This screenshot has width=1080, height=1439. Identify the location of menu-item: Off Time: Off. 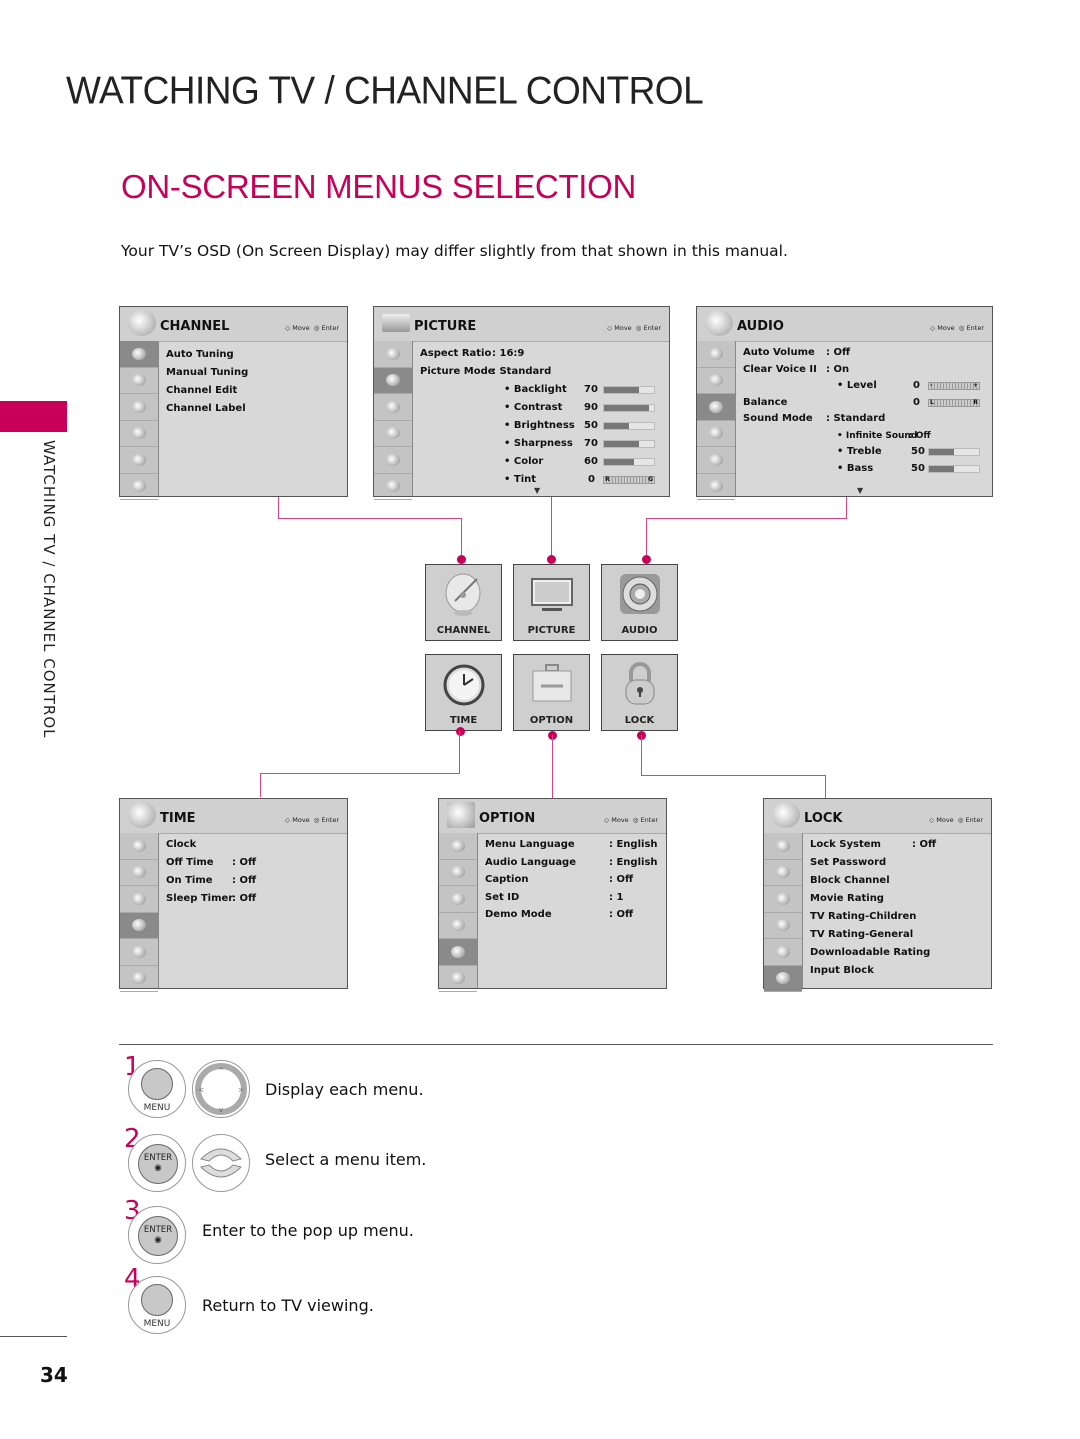
(253, 863).